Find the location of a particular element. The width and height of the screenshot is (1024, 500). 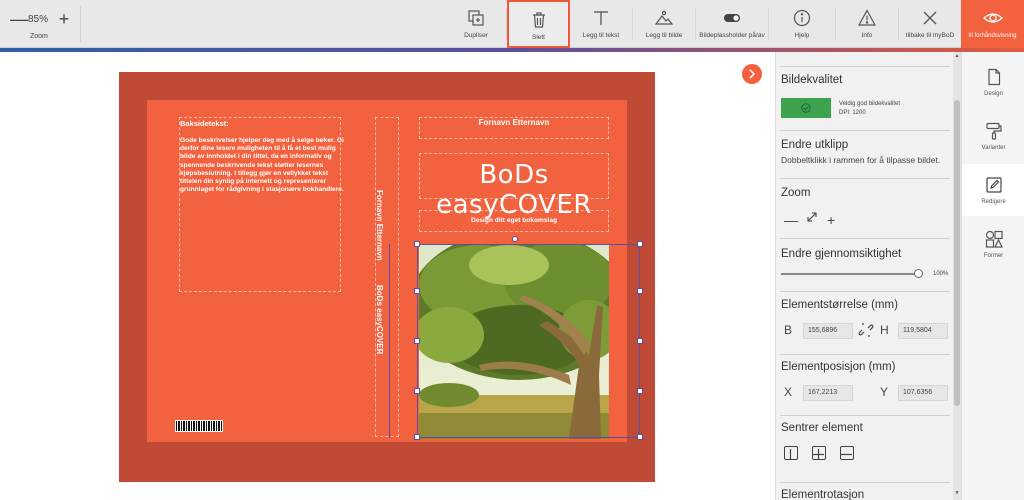

duplicate-icon is located at coordinates (476, 18).